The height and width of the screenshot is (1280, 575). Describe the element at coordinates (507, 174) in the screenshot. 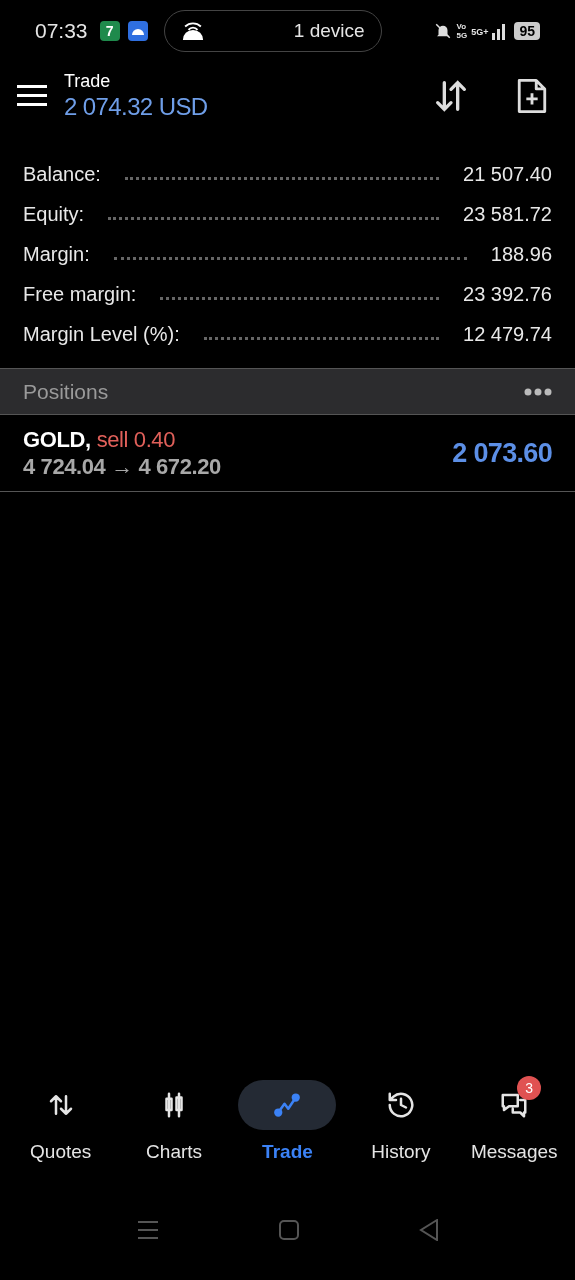

I see `summary-value: 21 507.40` at that location.